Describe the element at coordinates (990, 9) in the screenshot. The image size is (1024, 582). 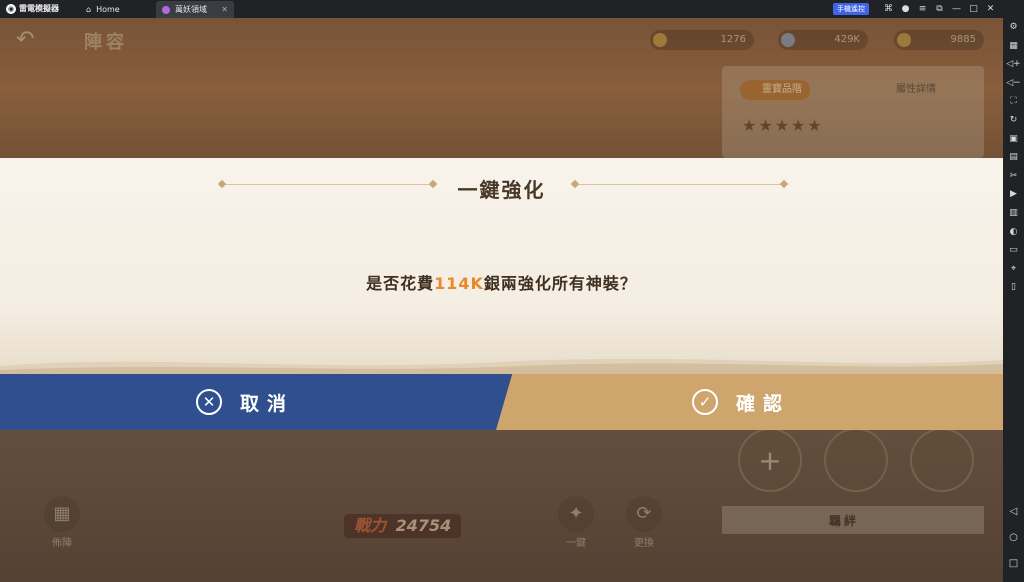
I see `close-icon: ✕` at that location.